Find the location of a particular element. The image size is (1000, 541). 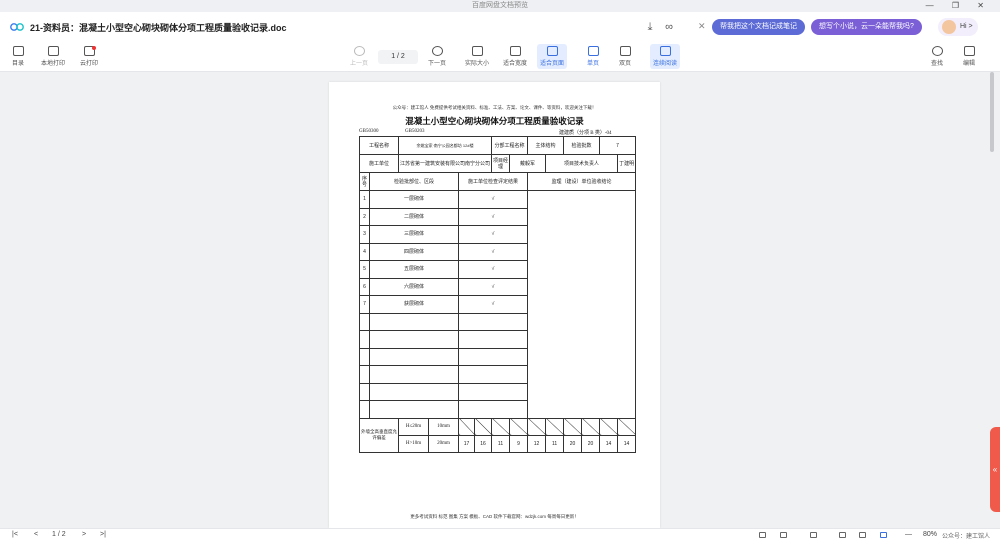

standard-left: GB50300 is located at coordinates (369, 131).